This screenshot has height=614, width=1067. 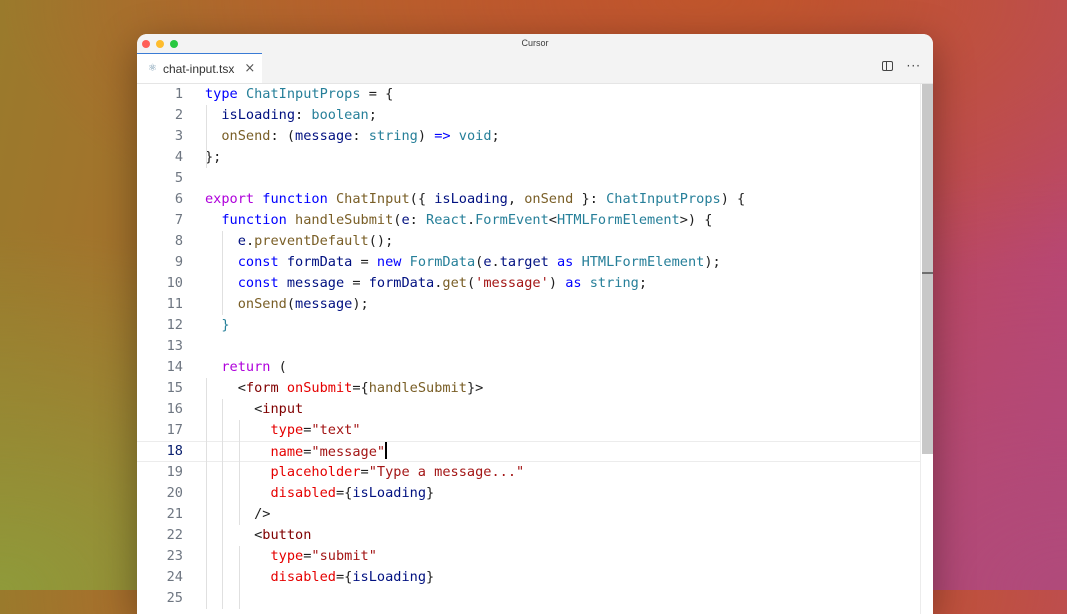 I want to click on code-token: ({, so click(x=422, y=199).